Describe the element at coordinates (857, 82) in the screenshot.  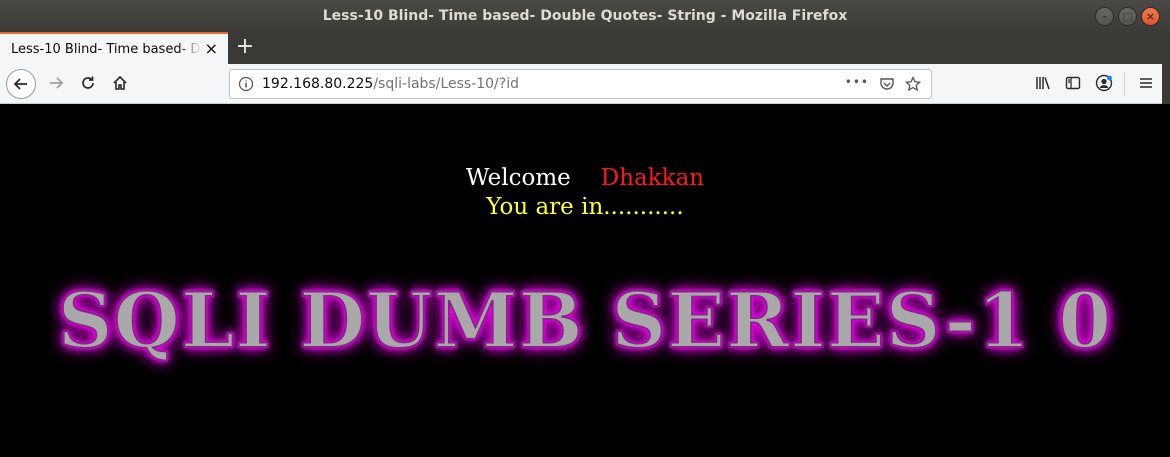
I see `page-actions-button: •••` at that location.